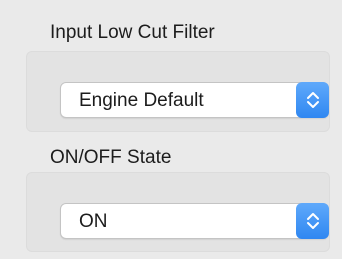  I want to click on on-off-state-label: ON/OFF State, so click(111, 157).